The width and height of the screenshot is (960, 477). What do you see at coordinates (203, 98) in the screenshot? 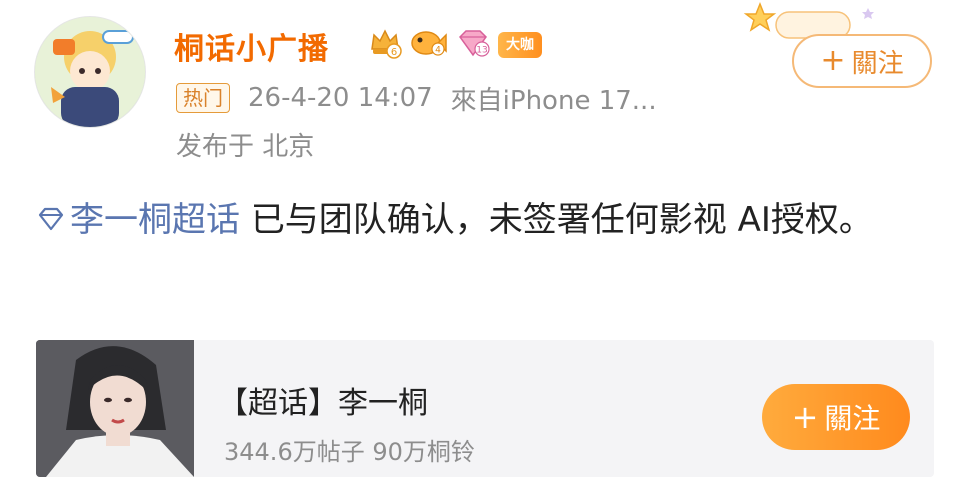
I see `hot-tag: 热门` at bounding box center [203, 98].